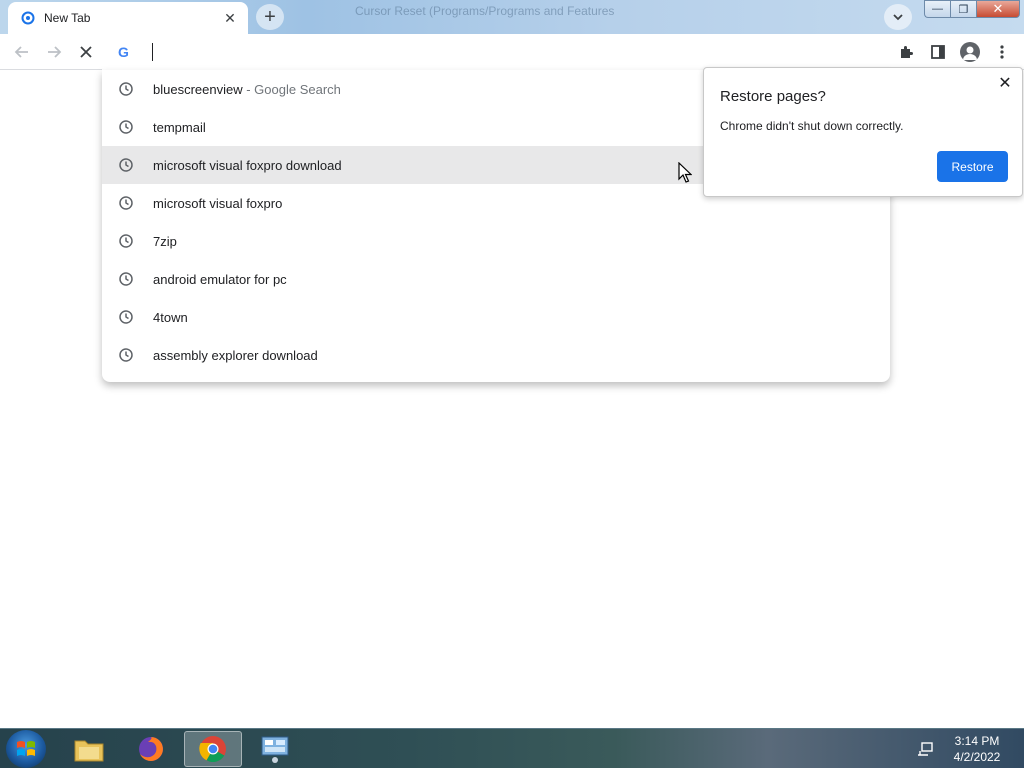 This screenshot has height=768, width=1024. I want to click on minimize-button: —, so click(937, 9).